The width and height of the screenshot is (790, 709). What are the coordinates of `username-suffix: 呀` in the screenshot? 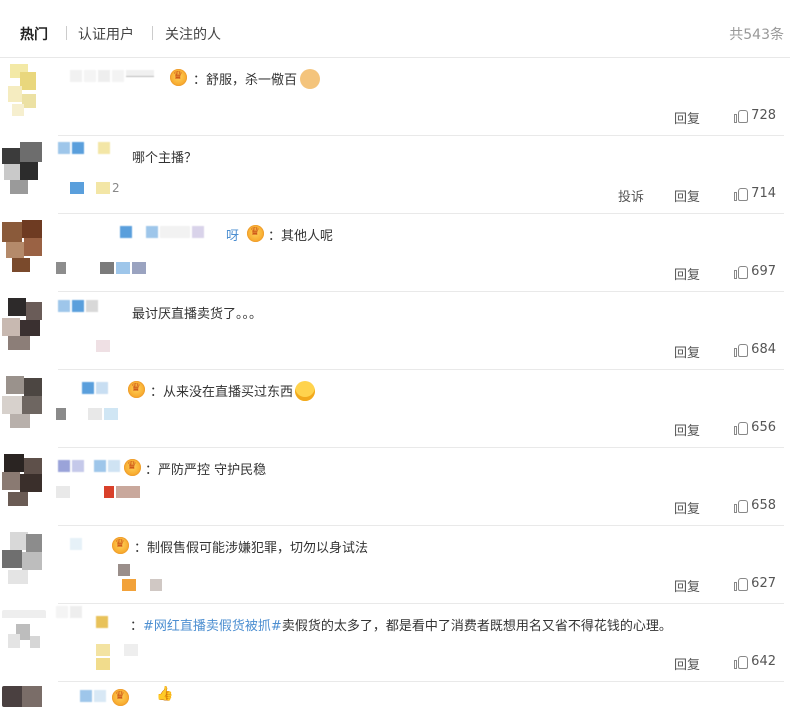 It's located at (232, 234).